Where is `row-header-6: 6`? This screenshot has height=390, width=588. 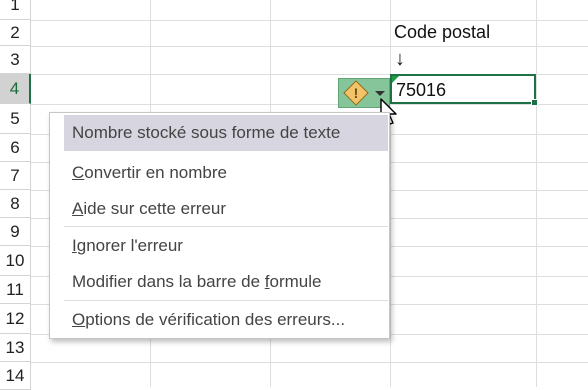 row-header-6: 6 is located at coordinates (15, 148).